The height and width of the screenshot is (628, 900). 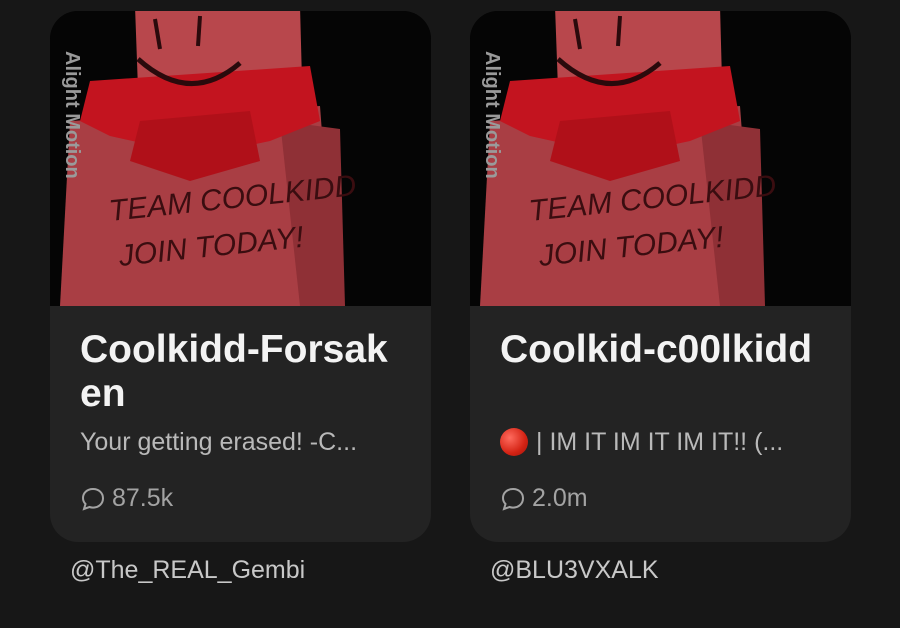 I want to click on interaction-count-value: 87.5k, so click(x=143, y=498).